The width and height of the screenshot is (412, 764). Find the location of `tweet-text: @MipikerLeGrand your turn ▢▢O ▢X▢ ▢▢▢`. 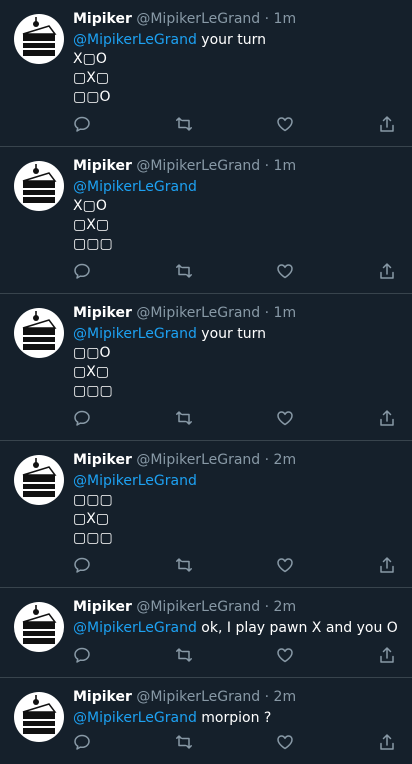

tweet-text: @MipikerLeGrand your turn ▢▢O ▢X▢ ▢▢▢ is located at coordinates (169, 363).